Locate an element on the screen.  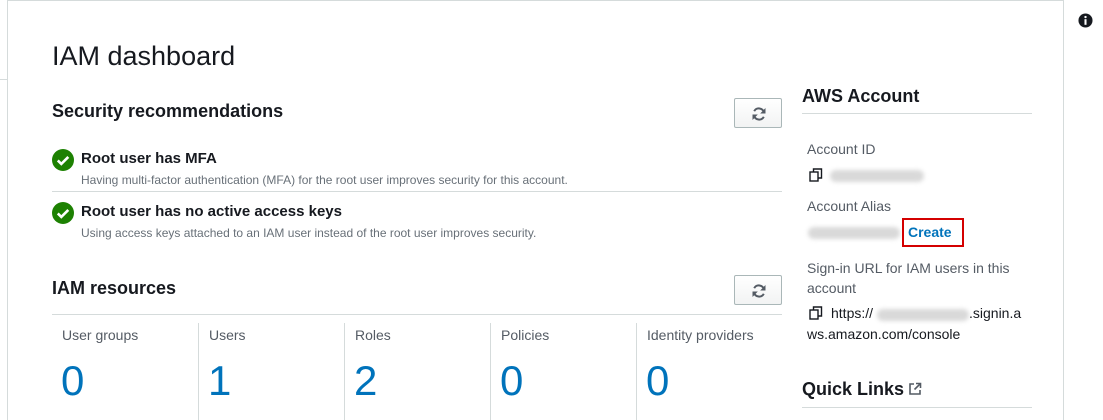
resource-policies: Policies 0 is located at coordinates (563, 371).